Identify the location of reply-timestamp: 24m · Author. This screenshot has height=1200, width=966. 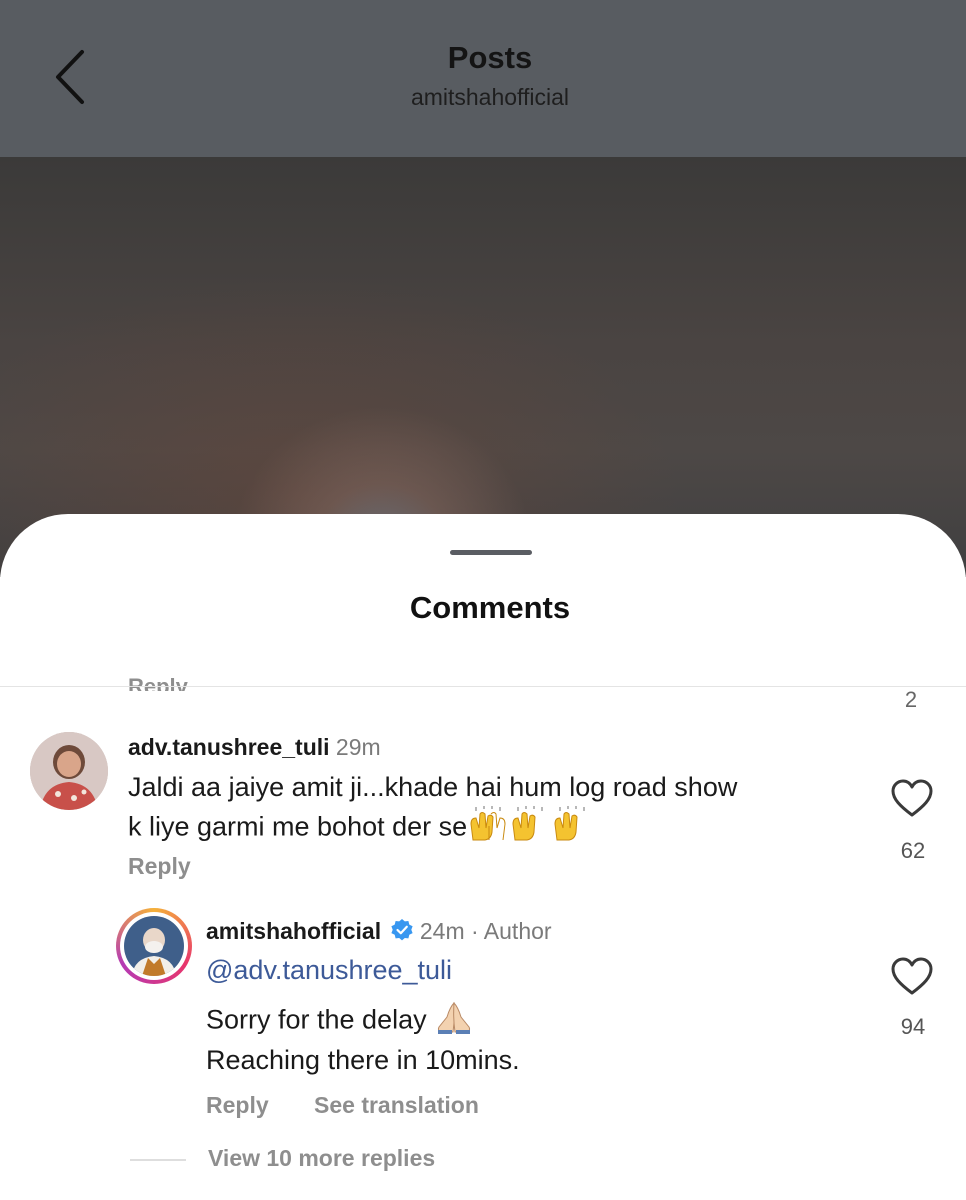
(485, 931).